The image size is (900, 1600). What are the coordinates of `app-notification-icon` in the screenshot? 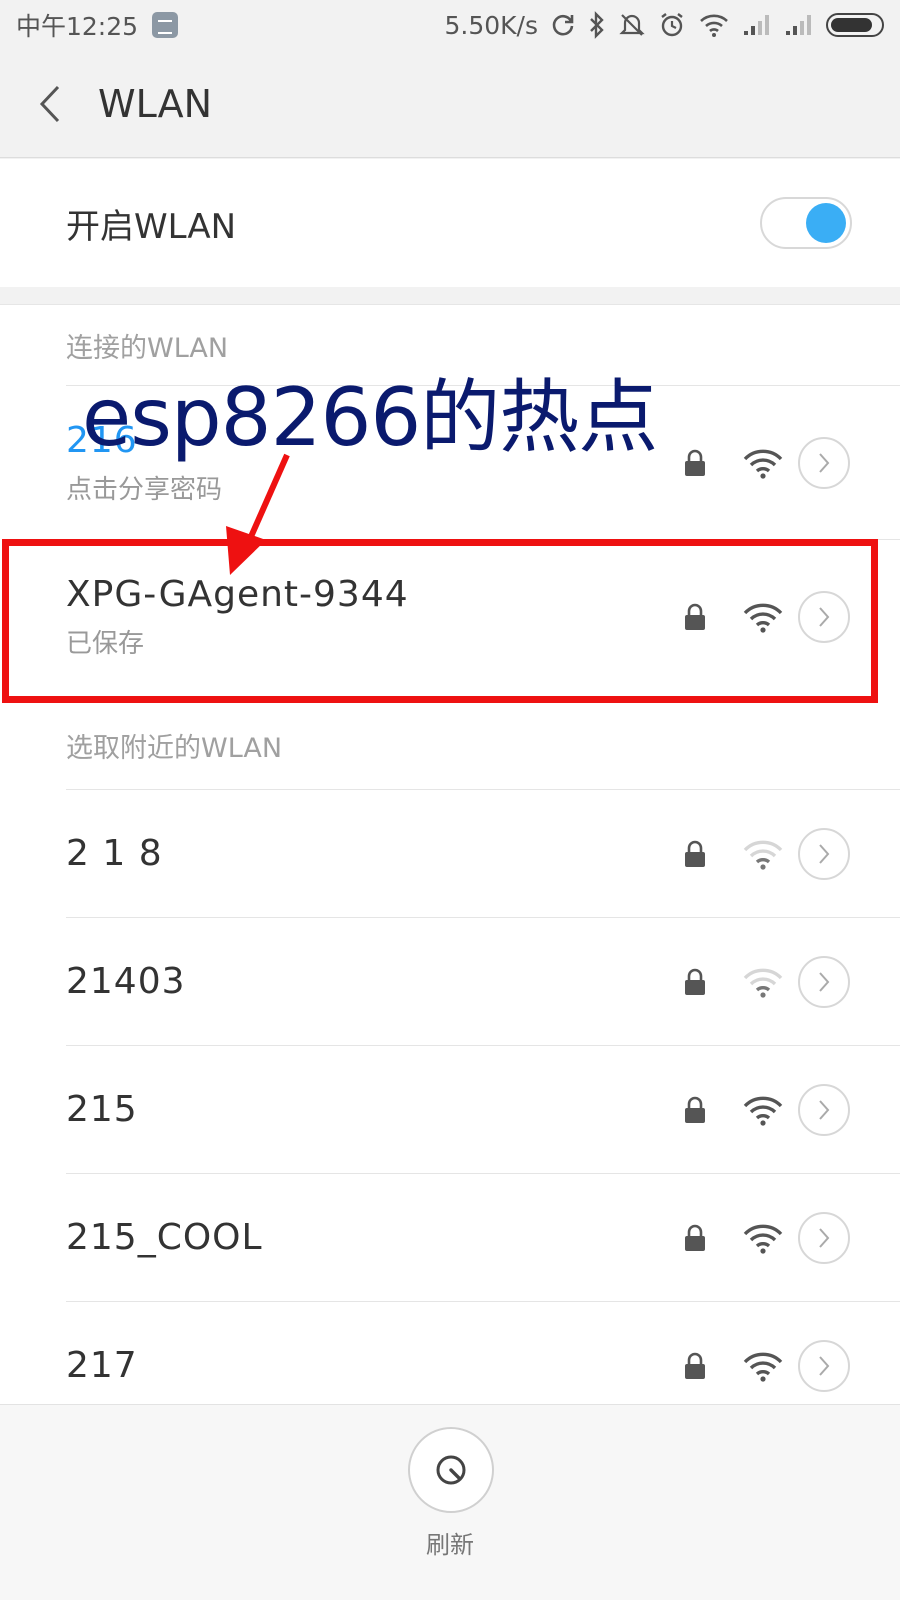 It's located at (165, 25).